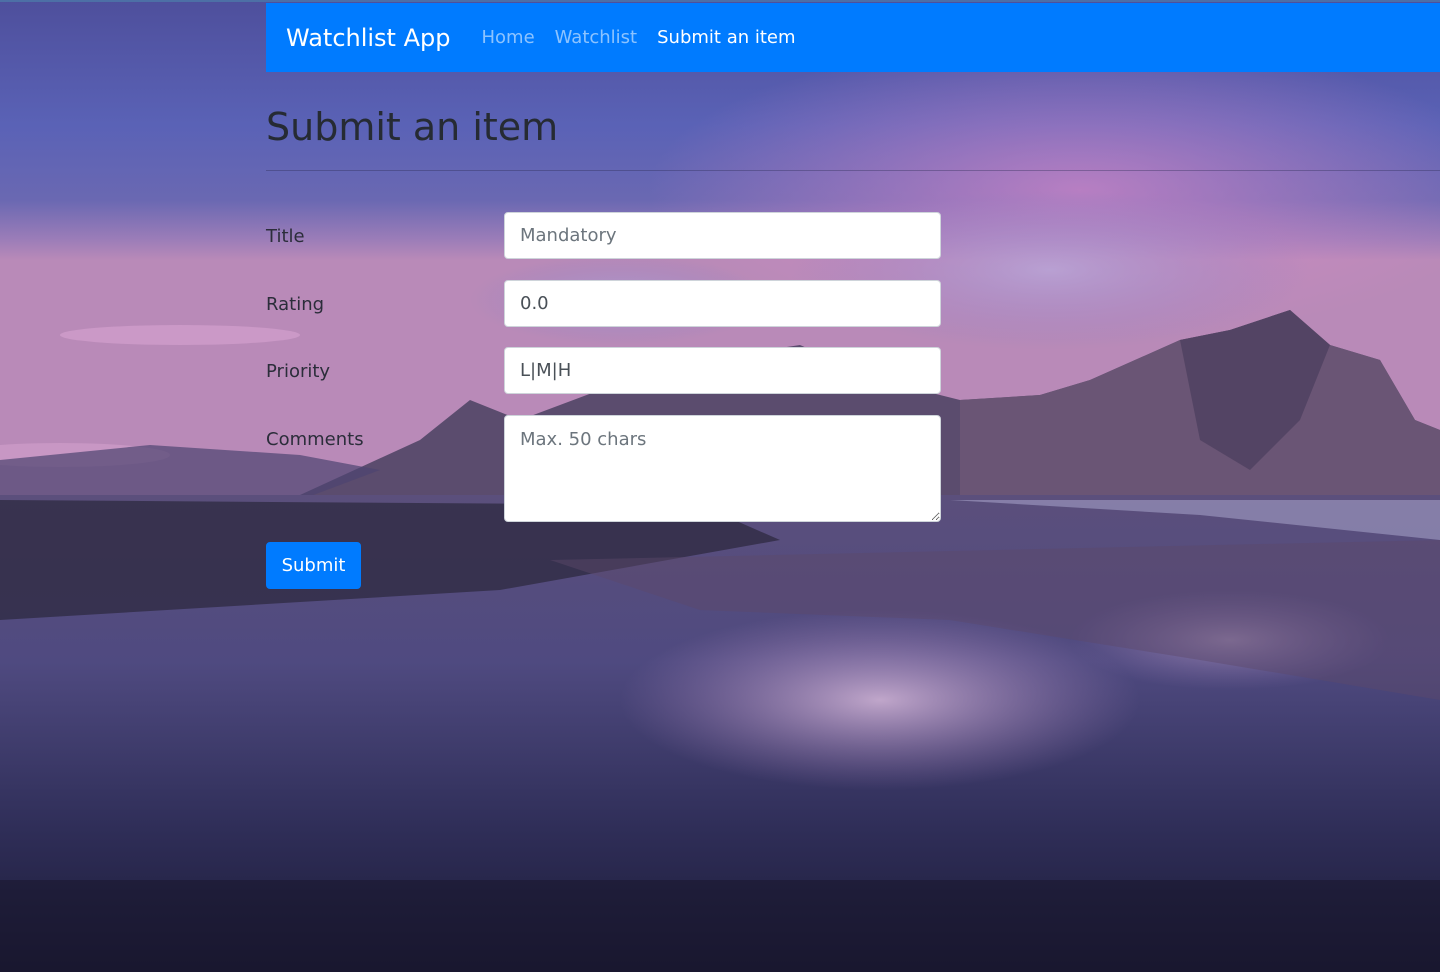  I want to click on page-title: Submit an item, so click(412, 127).